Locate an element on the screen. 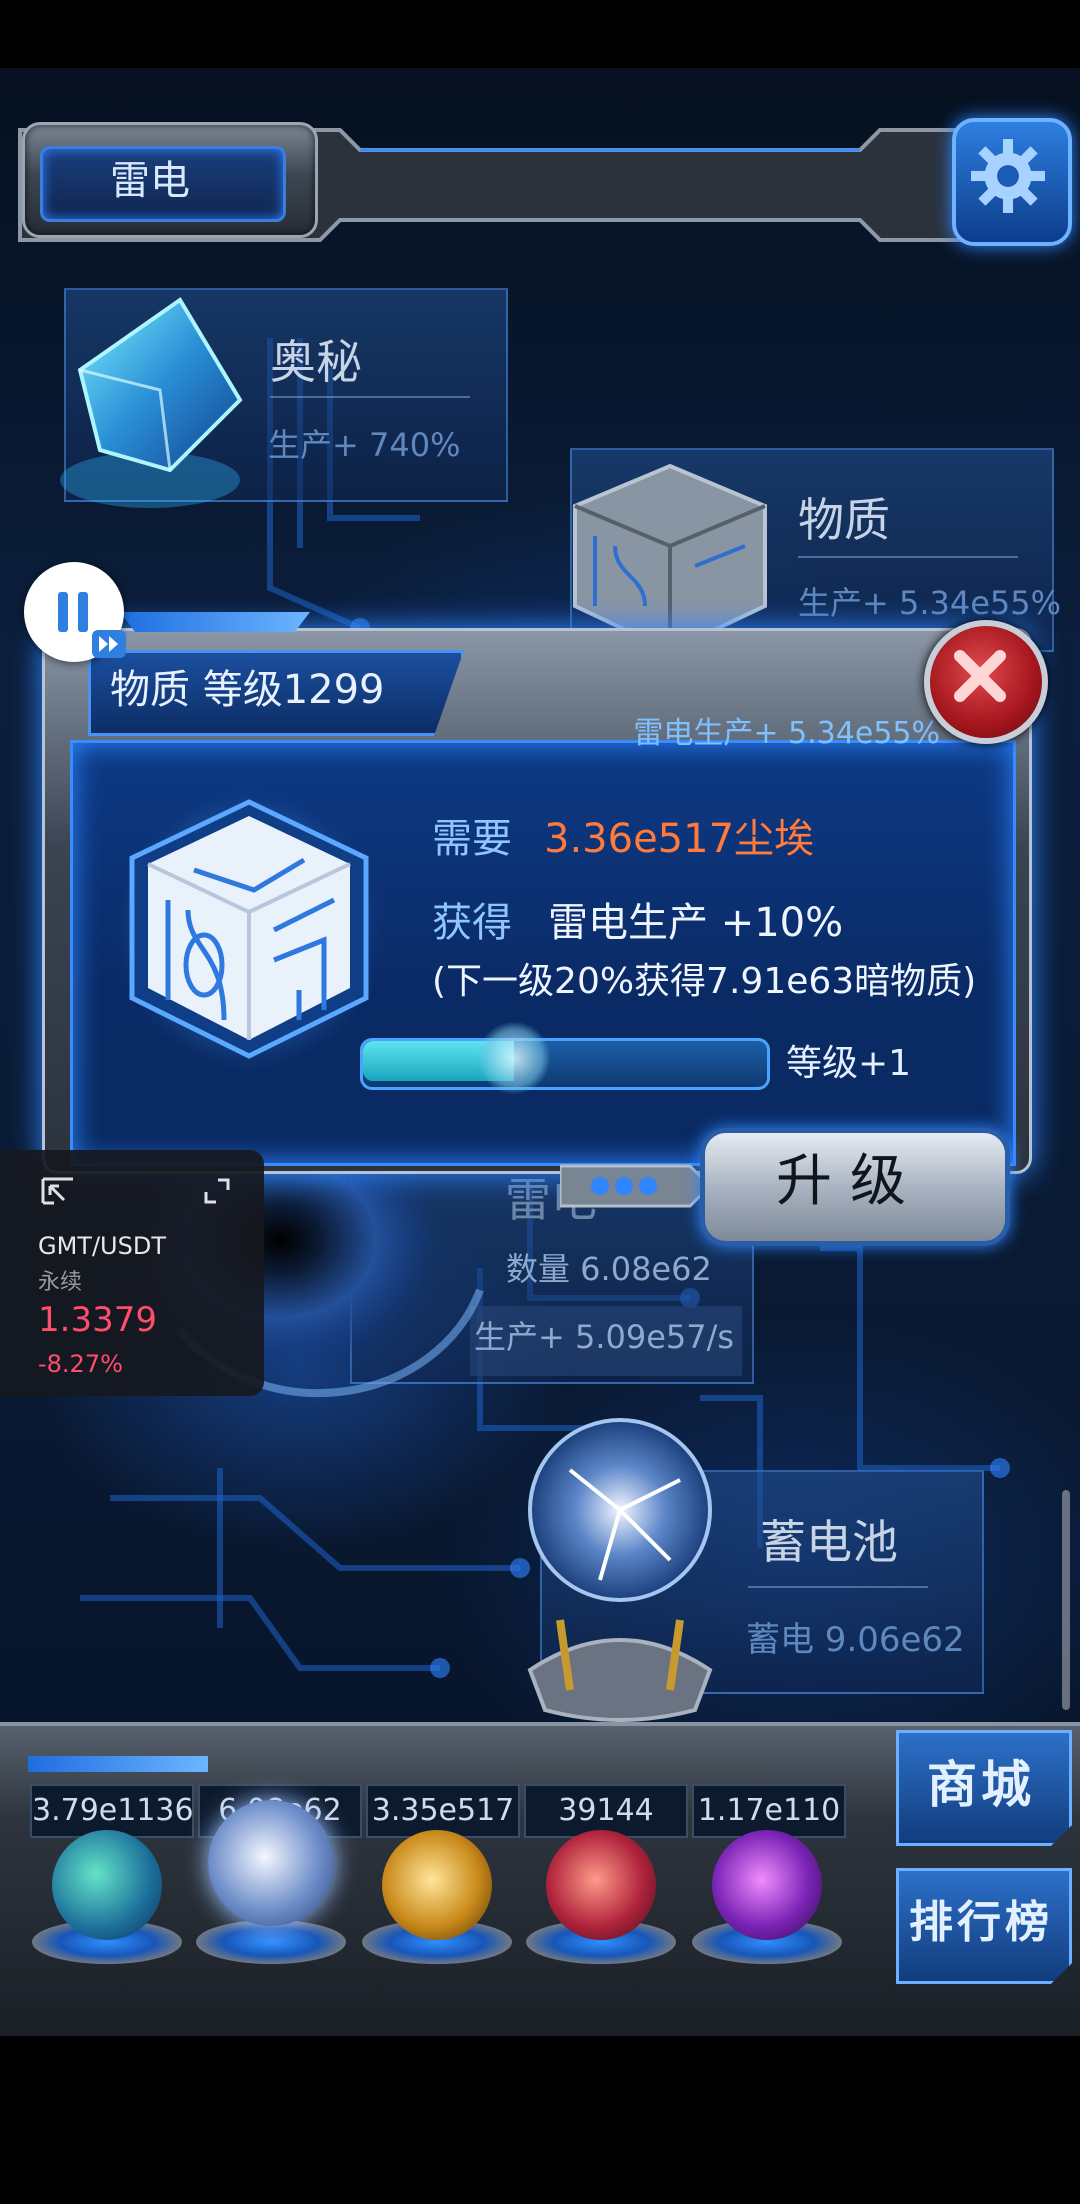  shop-button-label: 商城 is located at coordinates (981, 1785).